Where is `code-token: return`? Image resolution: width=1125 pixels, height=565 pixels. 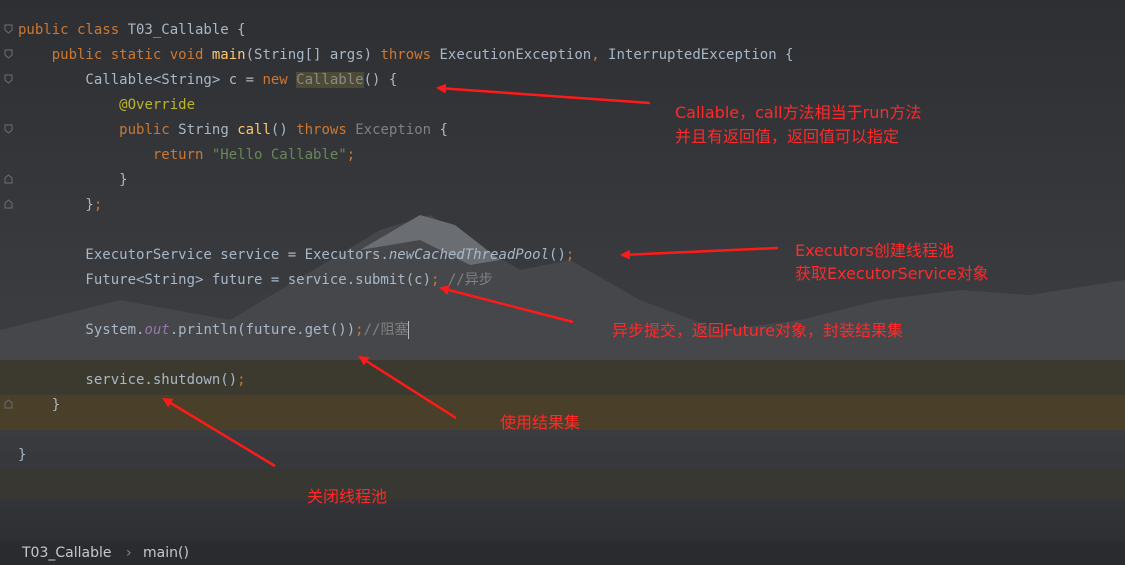
code-token: return is located at coordinates (182, 155).